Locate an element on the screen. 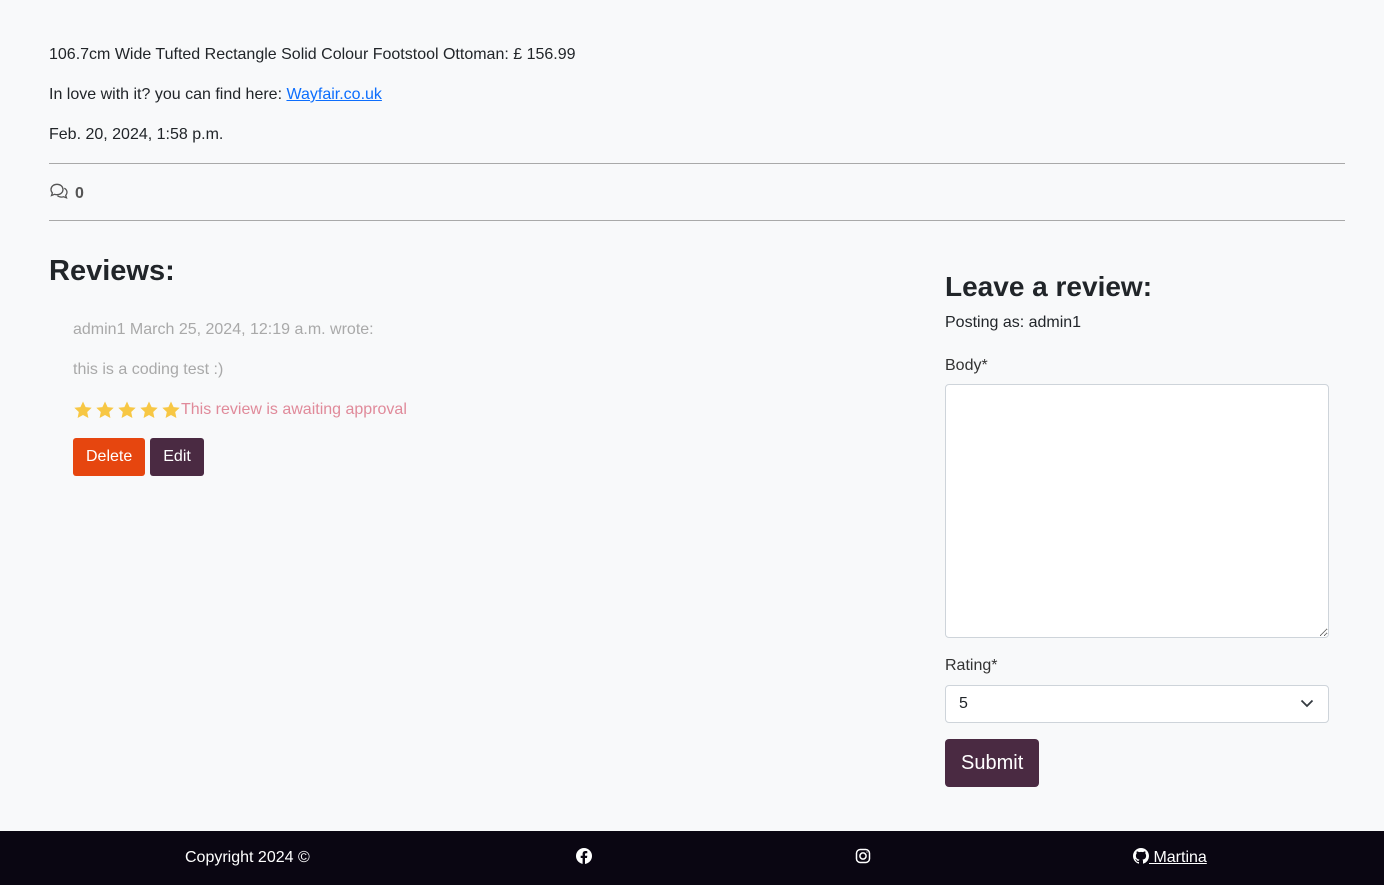 The image size is (1384, 885). form-heading: Leave a review: is located at coordinates (1049, 286).